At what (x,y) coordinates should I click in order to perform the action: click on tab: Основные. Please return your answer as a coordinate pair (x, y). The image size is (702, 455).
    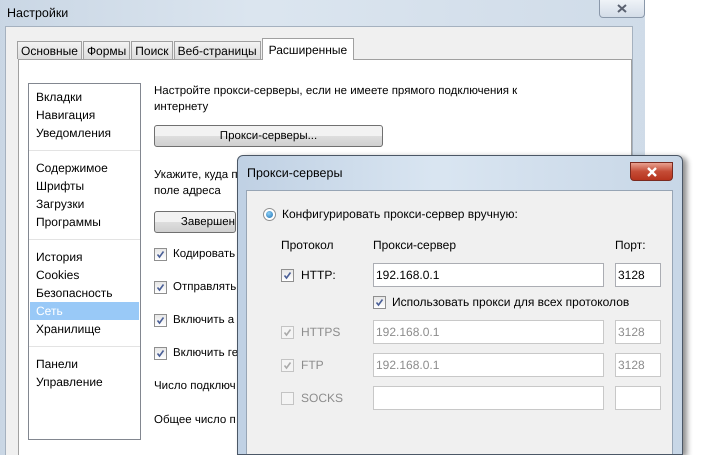
    Looking at the image, I should click on (49, 50).